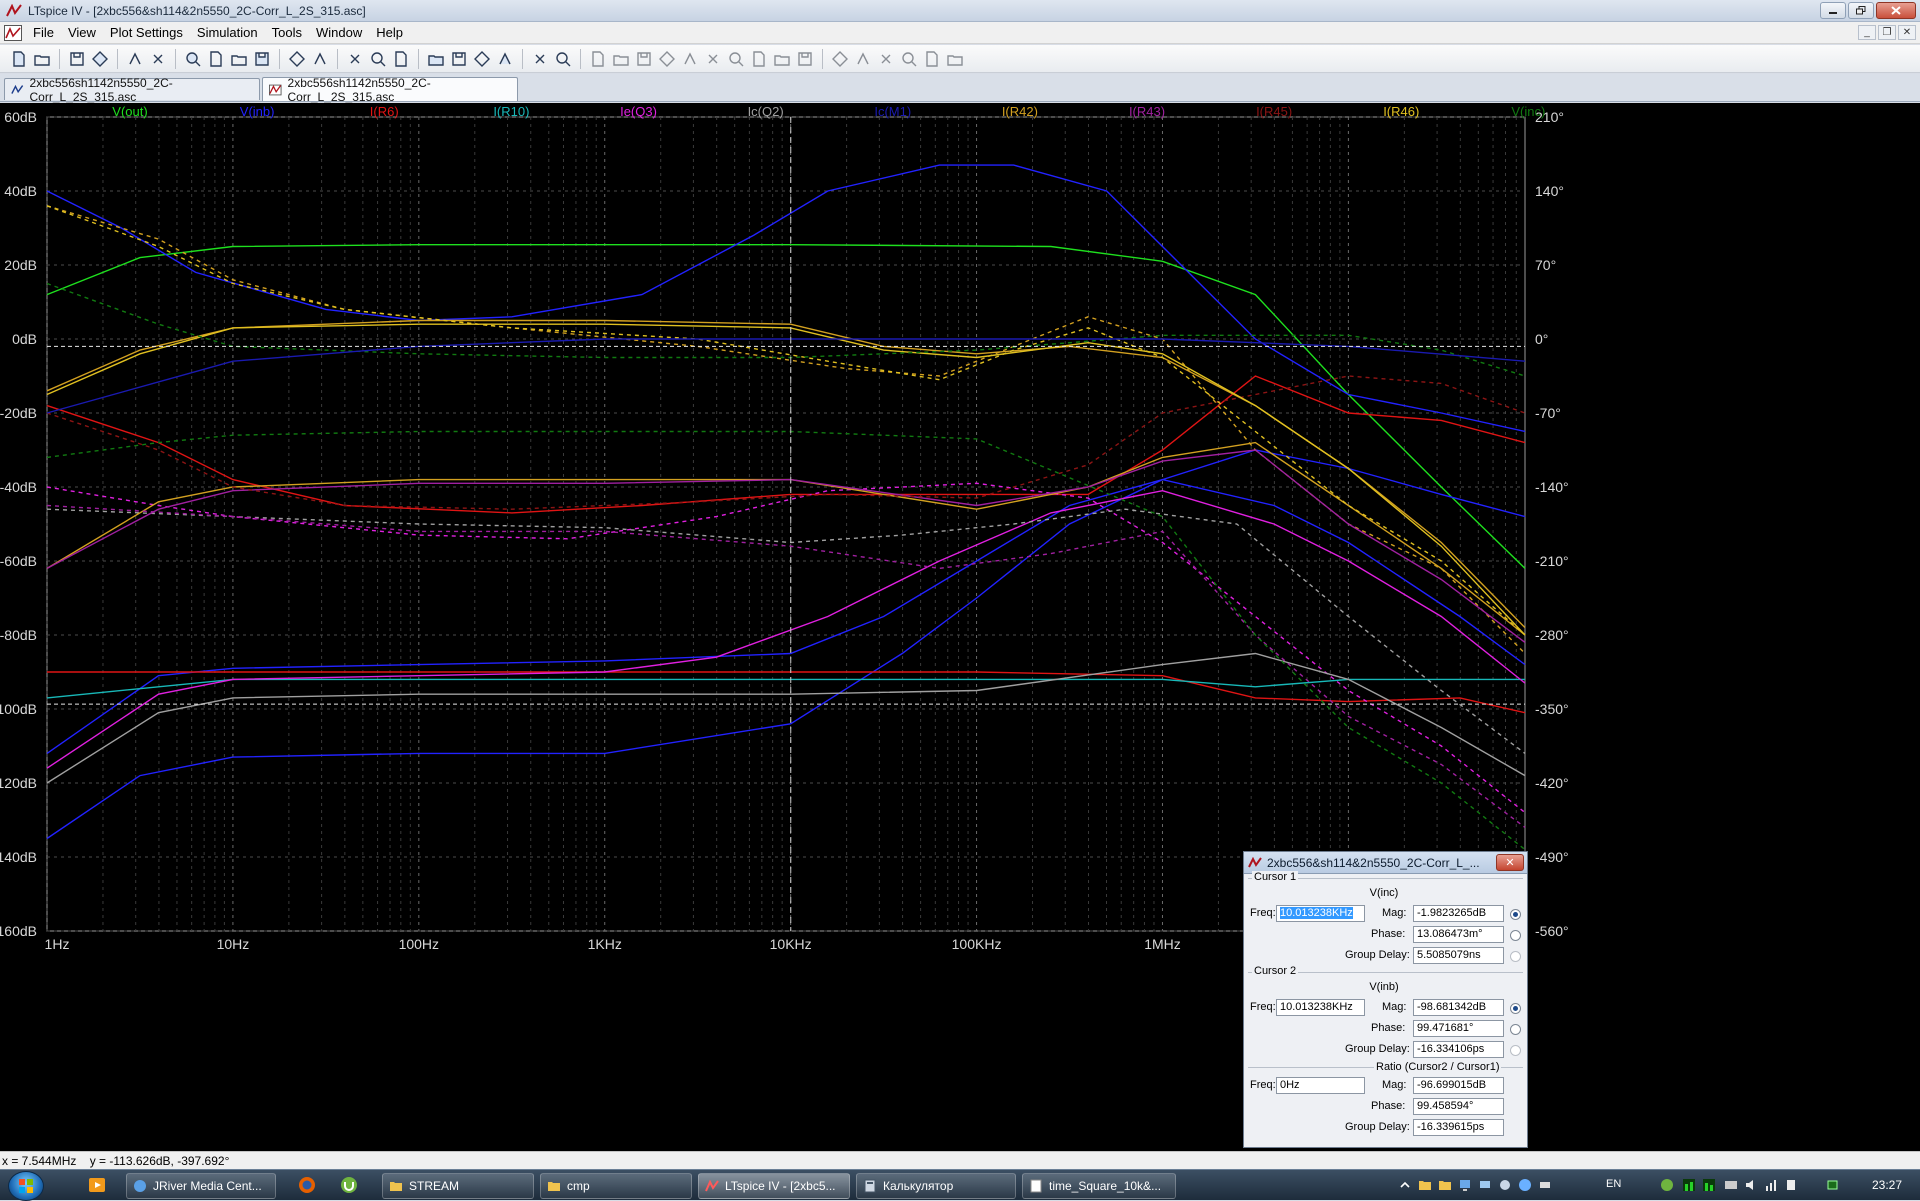  What do you see at coordinates (26, 1186) in the screenshot?
I see `start-button` at bounding box center [26, 1186].